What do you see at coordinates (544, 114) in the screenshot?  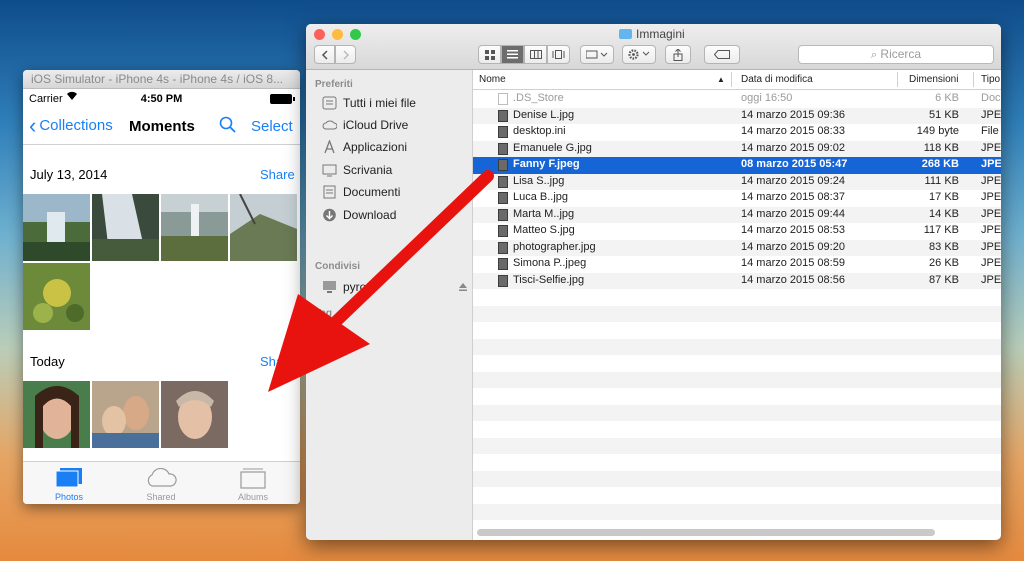 I see `file-name: Denise L.jpg` at bounding box center [544, 114].